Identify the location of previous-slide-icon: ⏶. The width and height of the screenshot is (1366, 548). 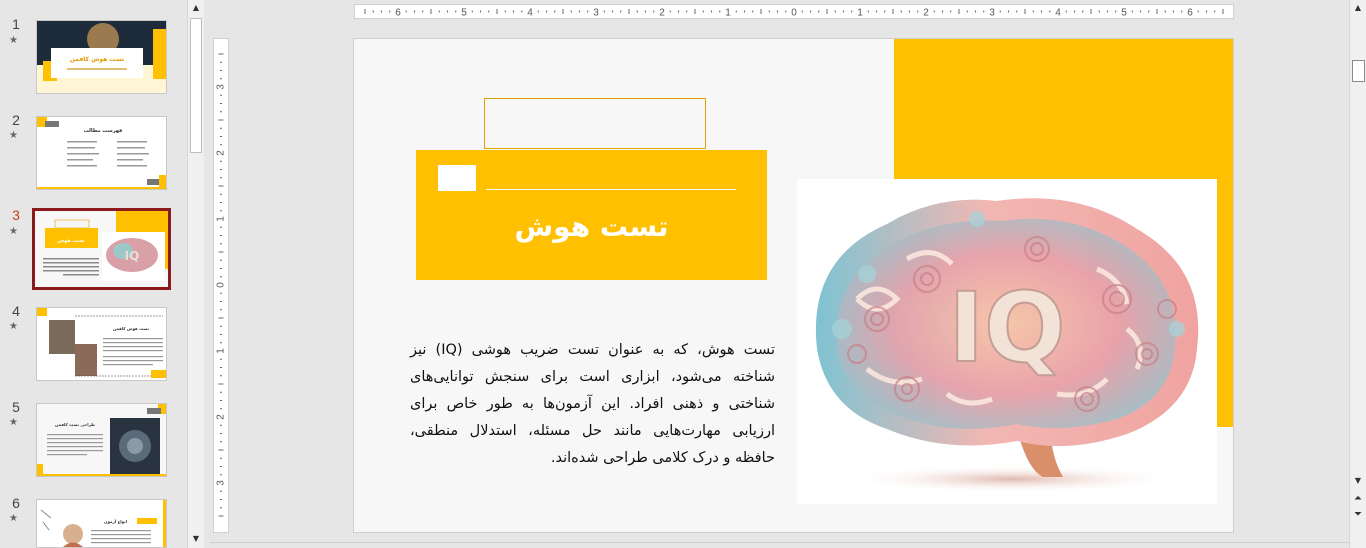
(1358, 499).